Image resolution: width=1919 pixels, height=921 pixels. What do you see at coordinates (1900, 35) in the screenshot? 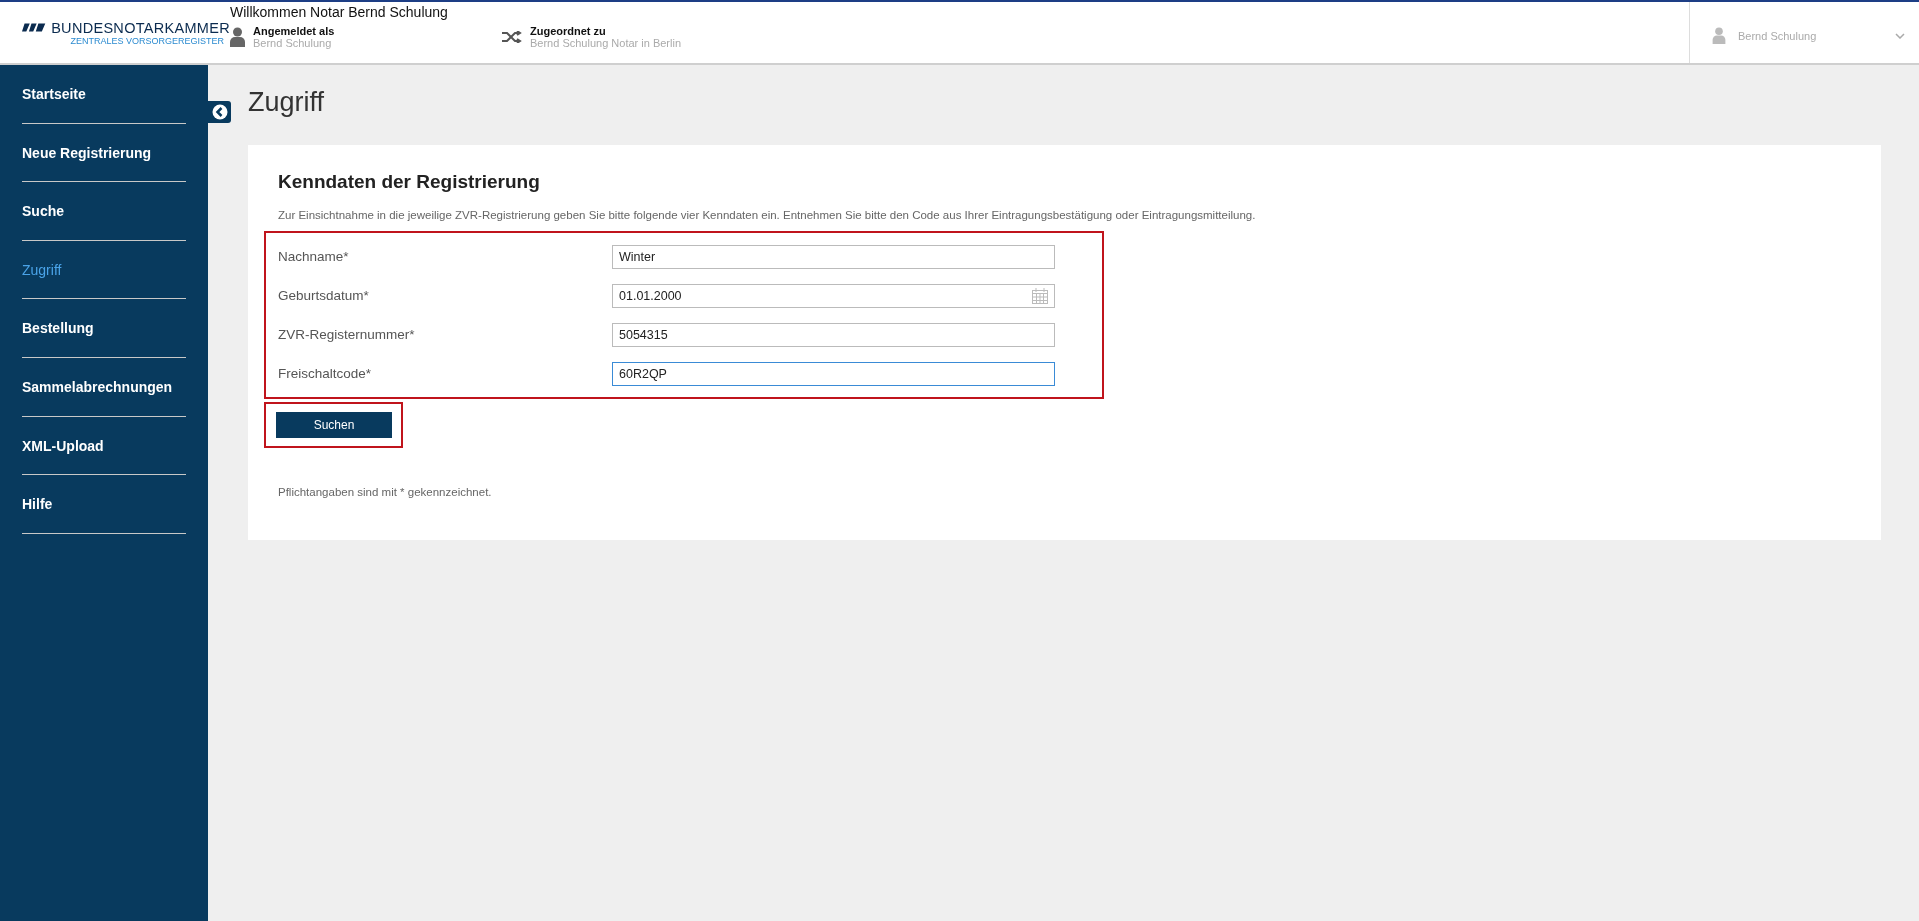
I see `chevron-down-icon` at bounding box center [1900, 35].